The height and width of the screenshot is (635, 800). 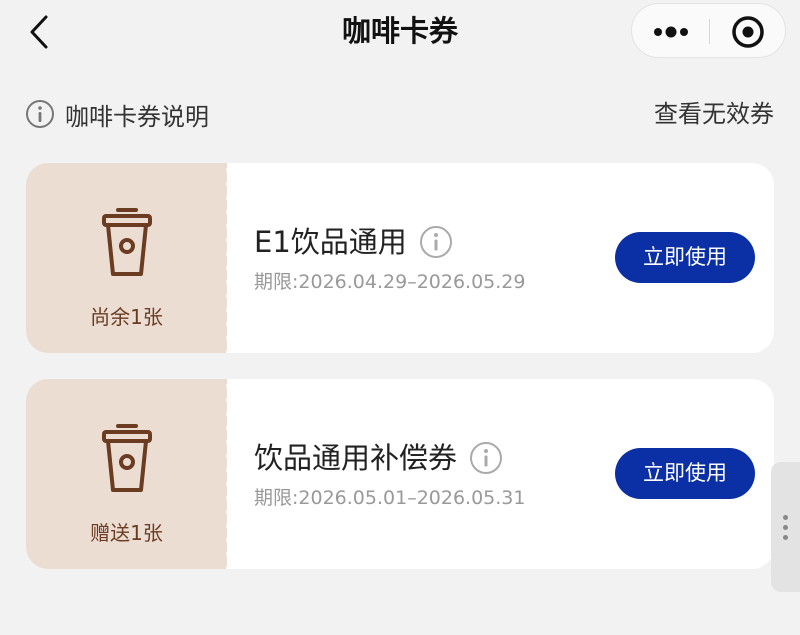 I want to click on coupon-title: 饮品通用补偿券, so click(x=378, y=458).